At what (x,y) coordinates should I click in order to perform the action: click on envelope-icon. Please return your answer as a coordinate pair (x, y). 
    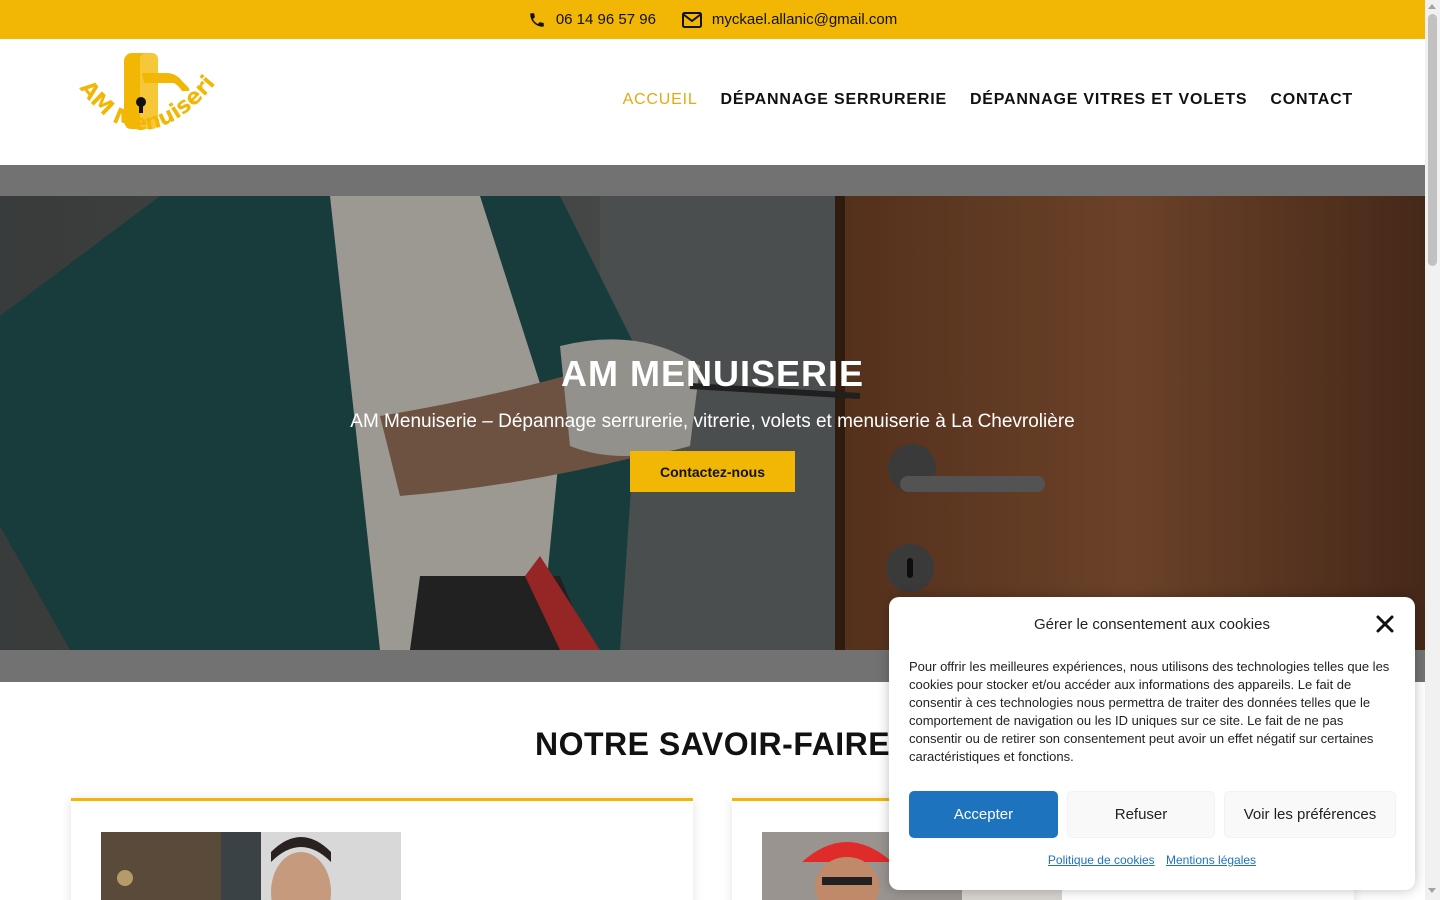
    Looking at the image, I should click on (691, 19).